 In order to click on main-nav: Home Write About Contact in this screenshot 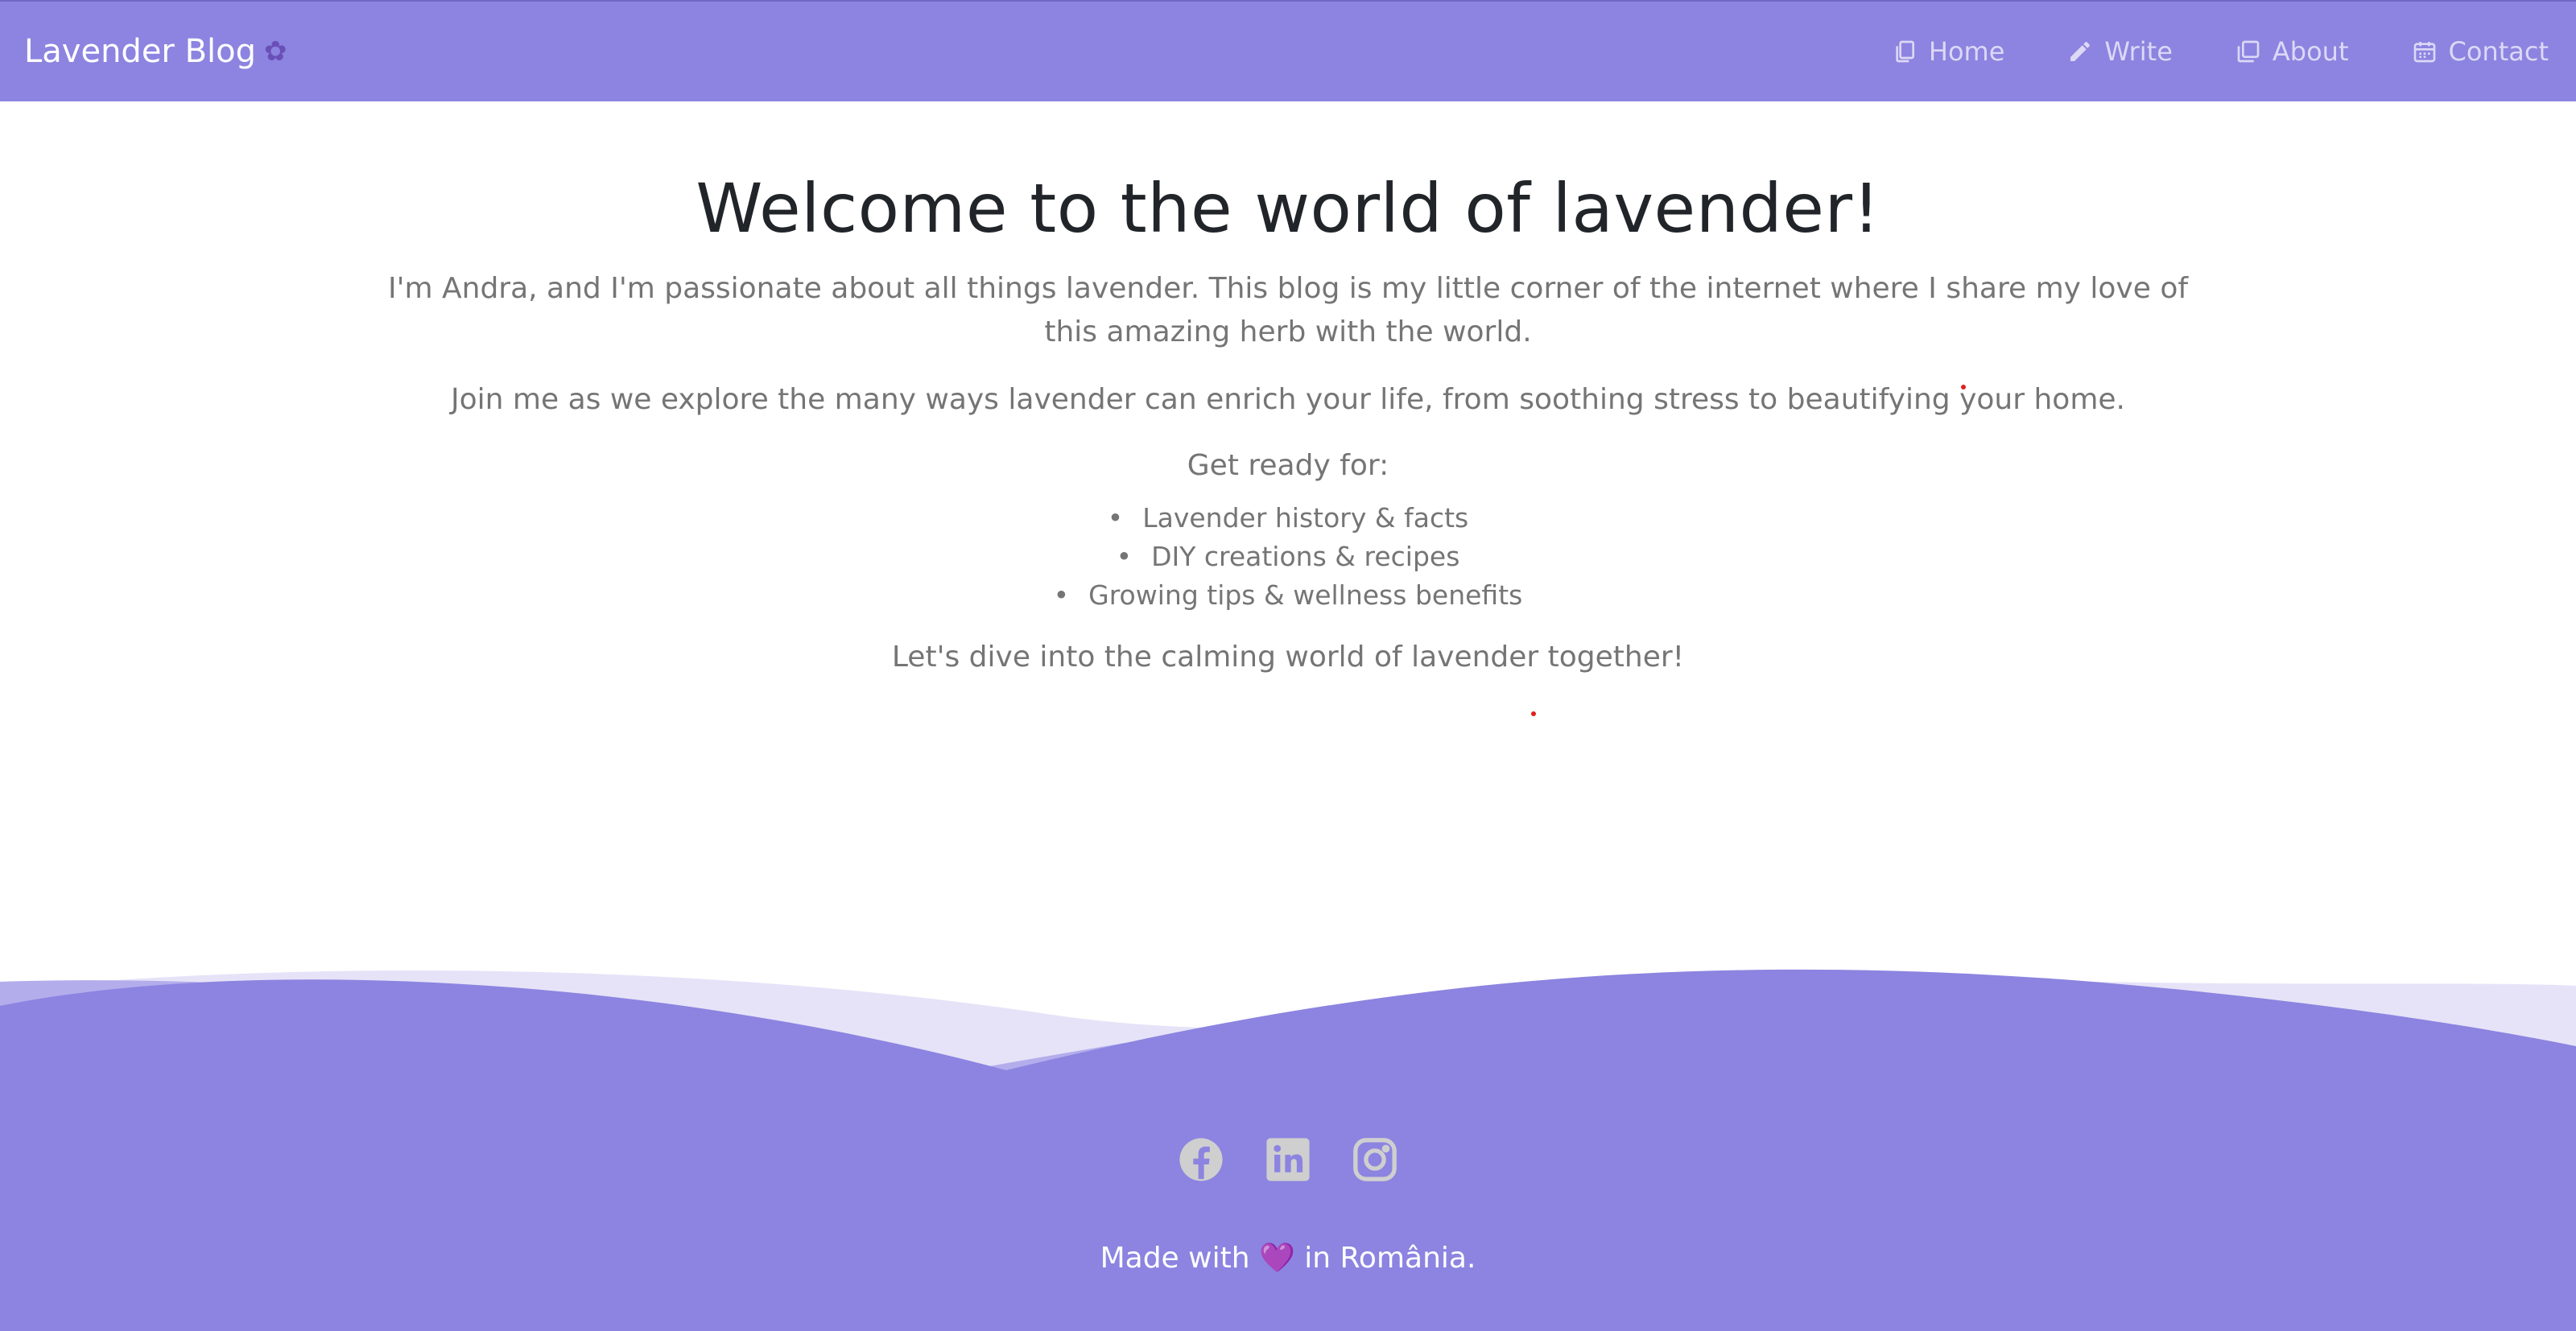, I will do `click(2220, 51)`.